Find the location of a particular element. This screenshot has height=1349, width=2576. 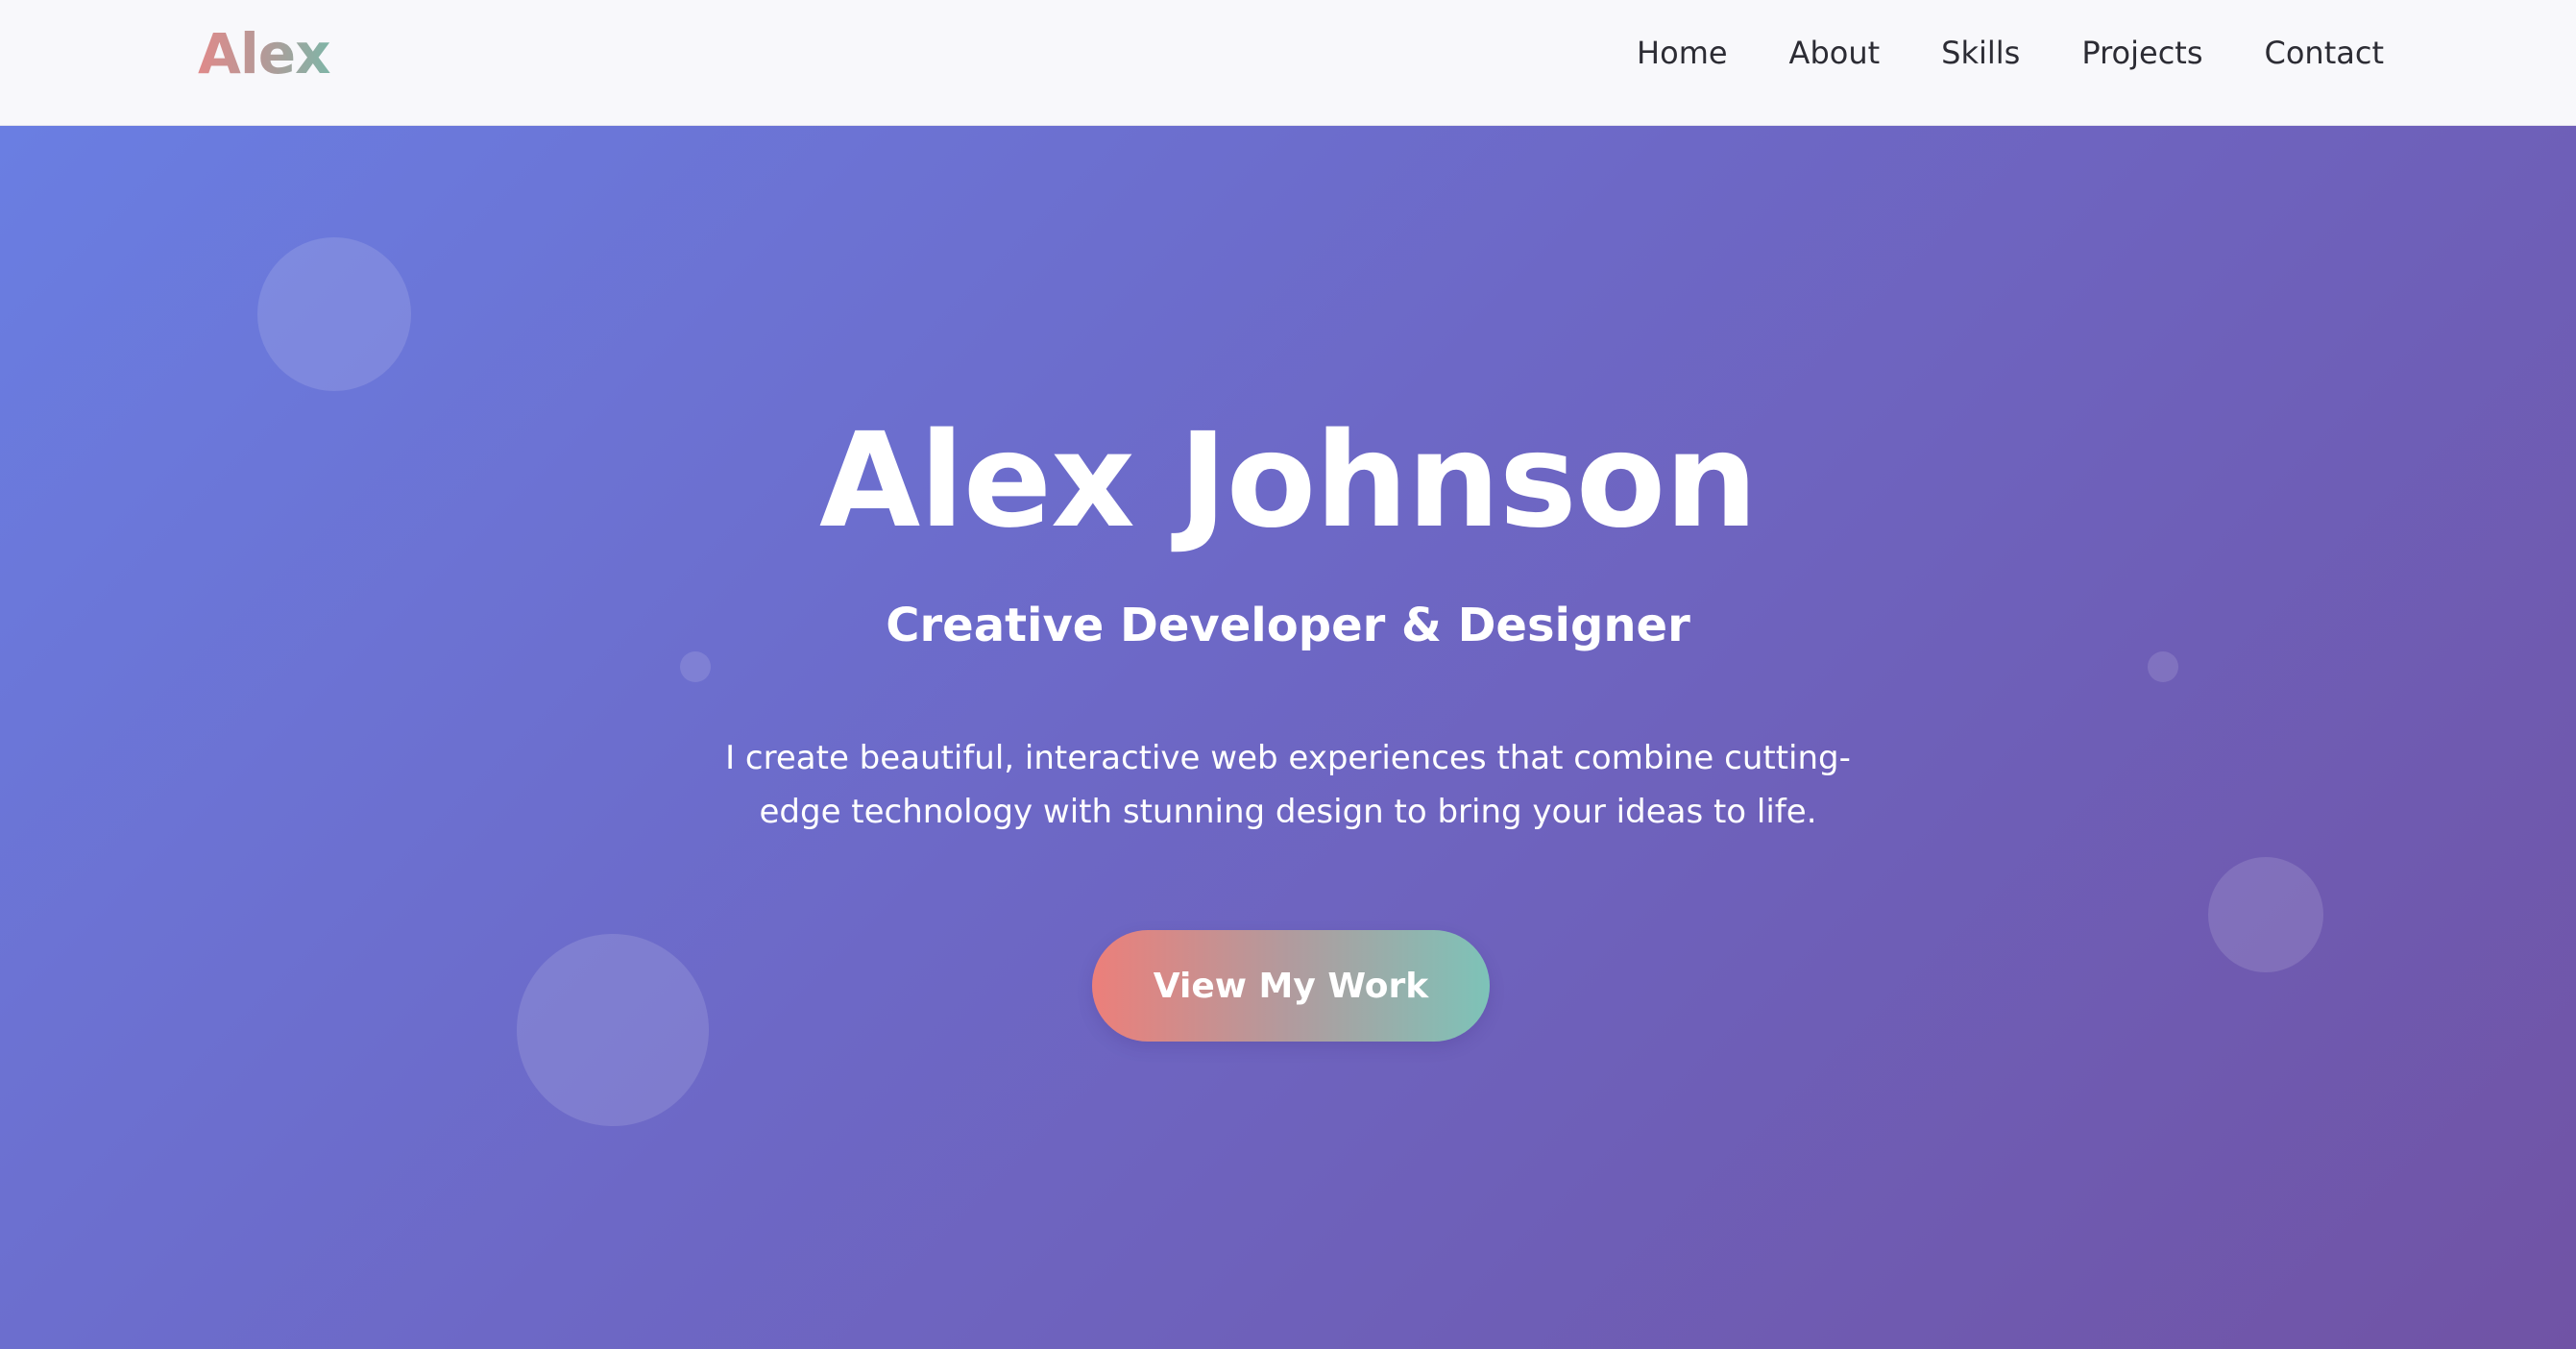

hero-title: Alex Johnson is located at coordinates (1288, 481).